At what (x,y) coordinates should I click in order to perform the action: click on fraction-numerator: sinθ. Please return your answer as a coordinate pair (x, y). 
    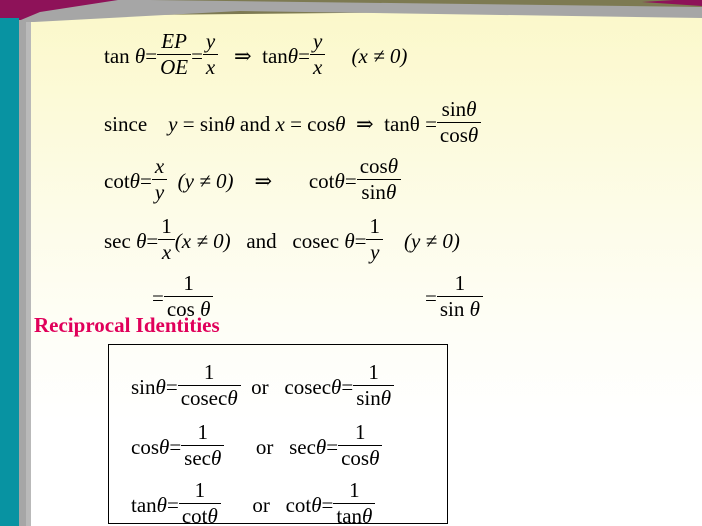
    Looking at the image, I should click on (459, 110).